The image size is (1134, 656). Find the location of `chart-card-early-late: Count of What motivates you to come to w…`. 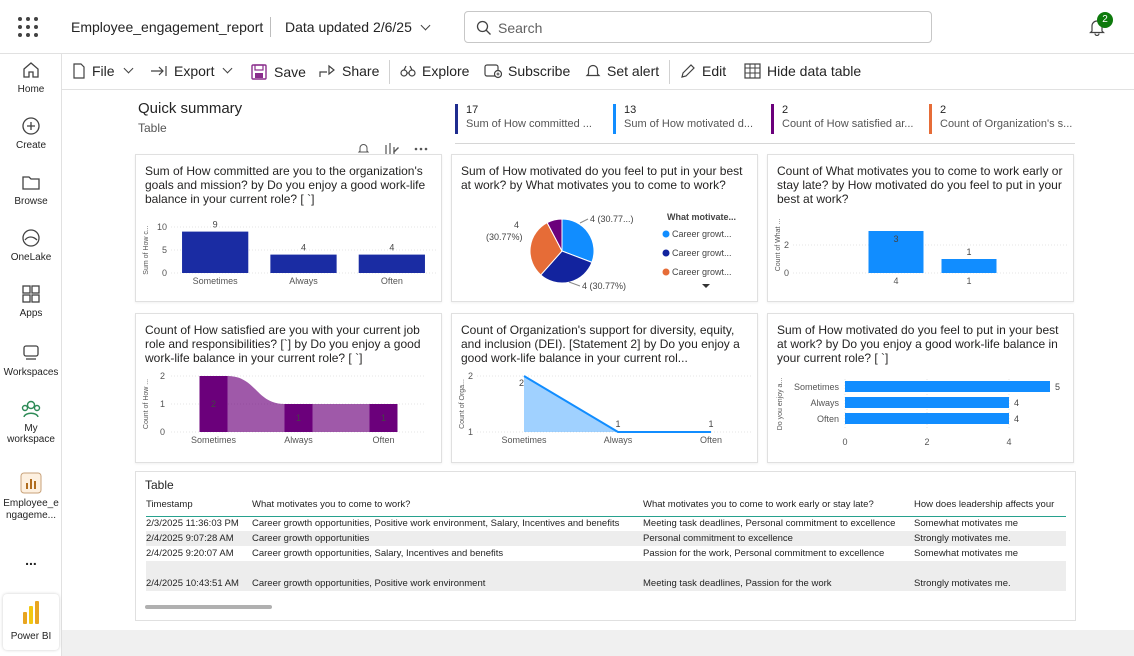

chart-card-early-late: Count of What motivates you to come to w… is located at coordinates (920, 228).